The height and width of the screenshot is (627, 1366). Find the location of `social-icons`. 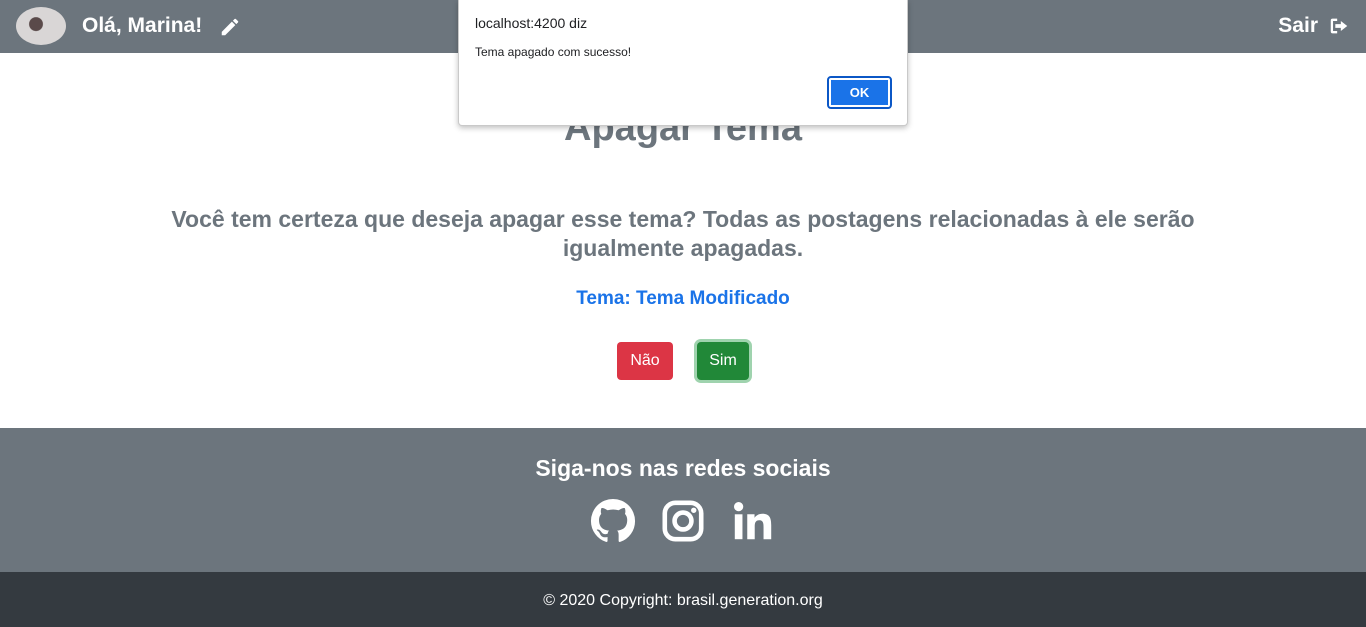

social-icons is located at coordinates (683, 521).